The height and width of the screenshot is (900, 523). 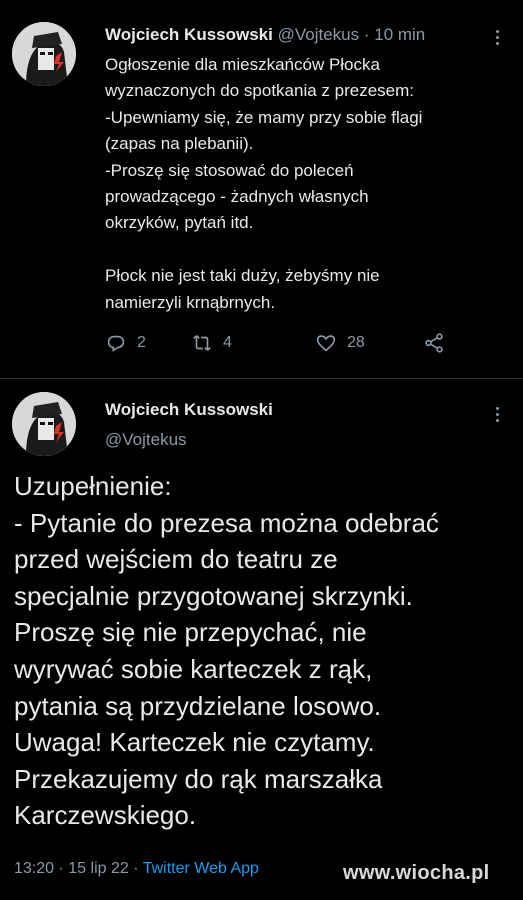 I want to click on tweet-line: - Pytanie do prezesa można odebrać, so click(x=226, y=522).